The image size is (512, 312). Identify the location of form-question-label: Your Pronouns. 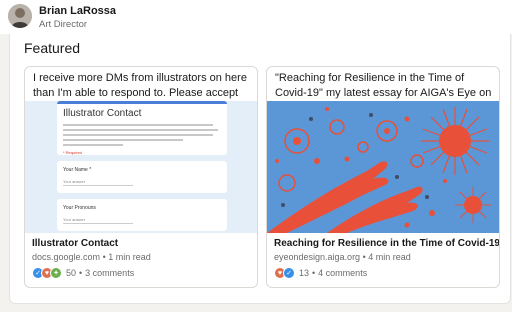
(79, 208).